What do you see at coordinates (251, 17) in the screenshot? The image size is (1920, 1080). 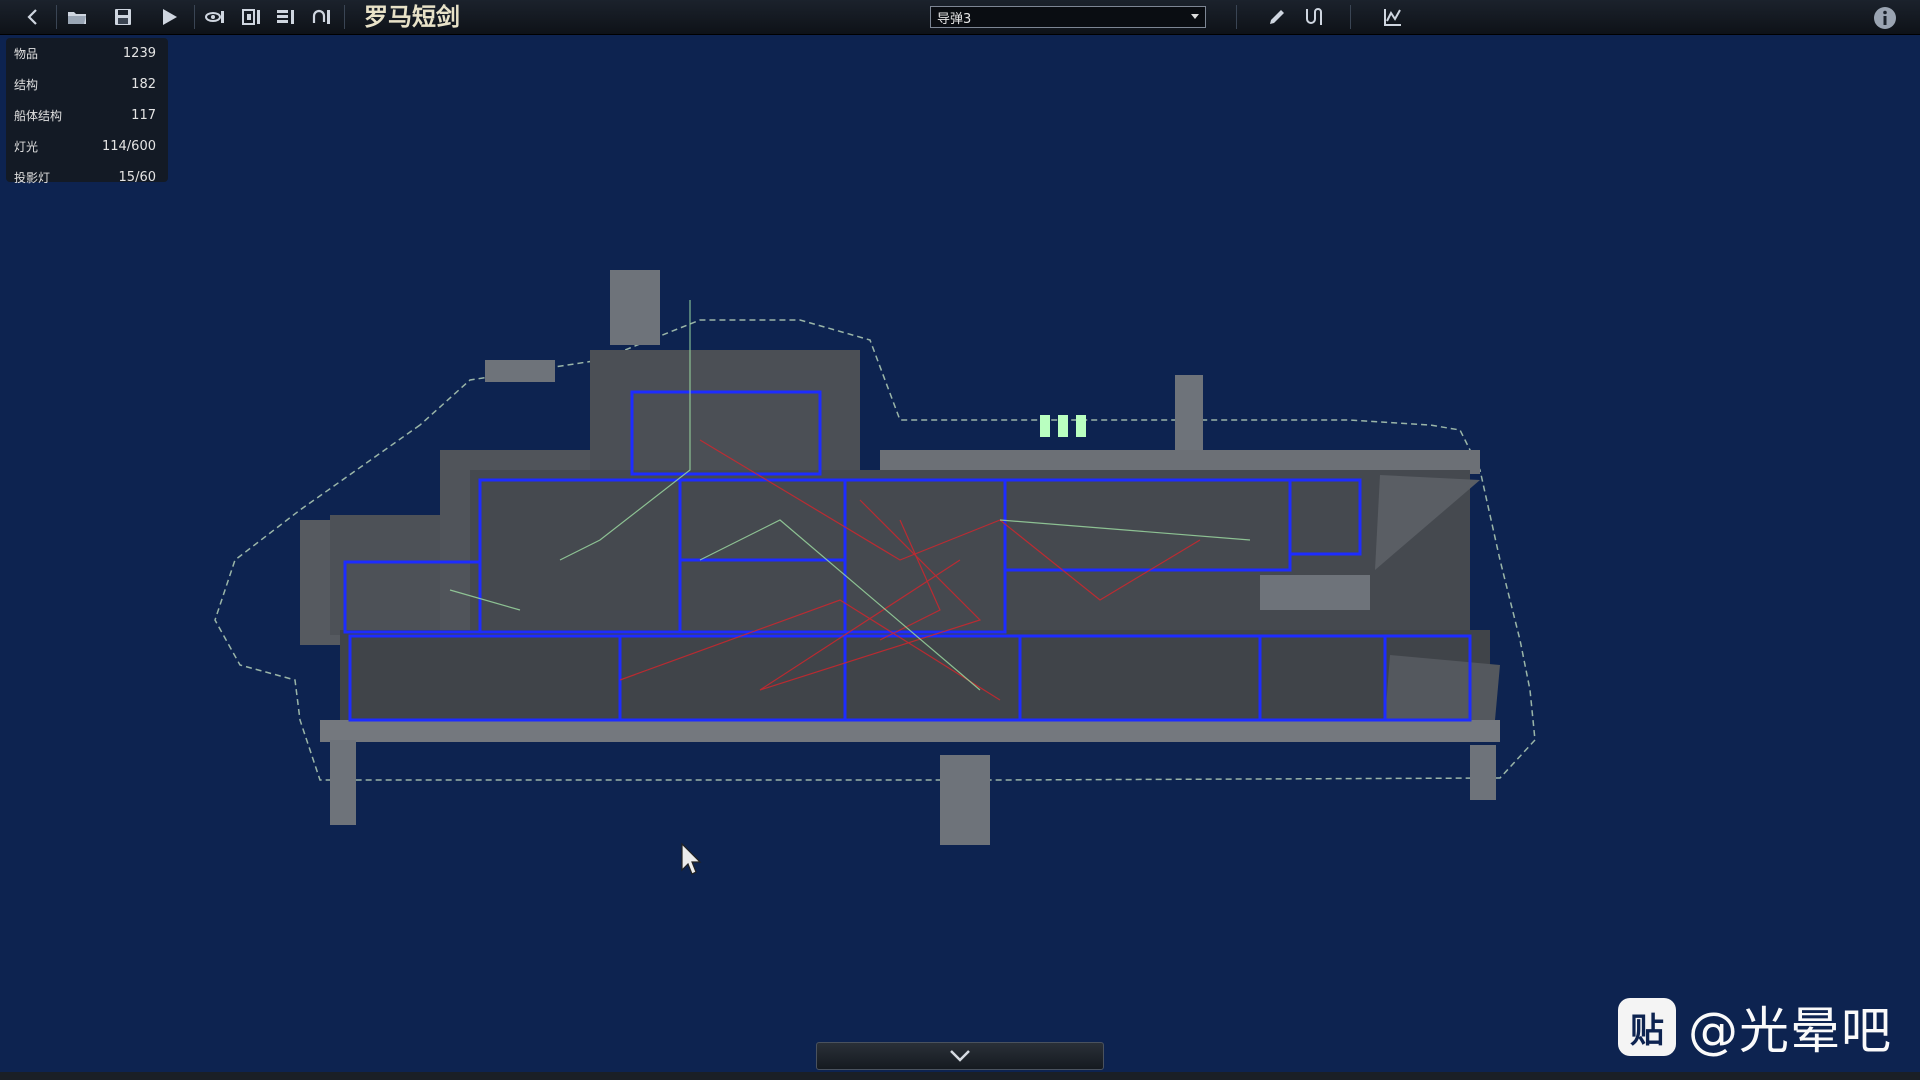 I see `layer-icon` at bounding box center [251, 17].